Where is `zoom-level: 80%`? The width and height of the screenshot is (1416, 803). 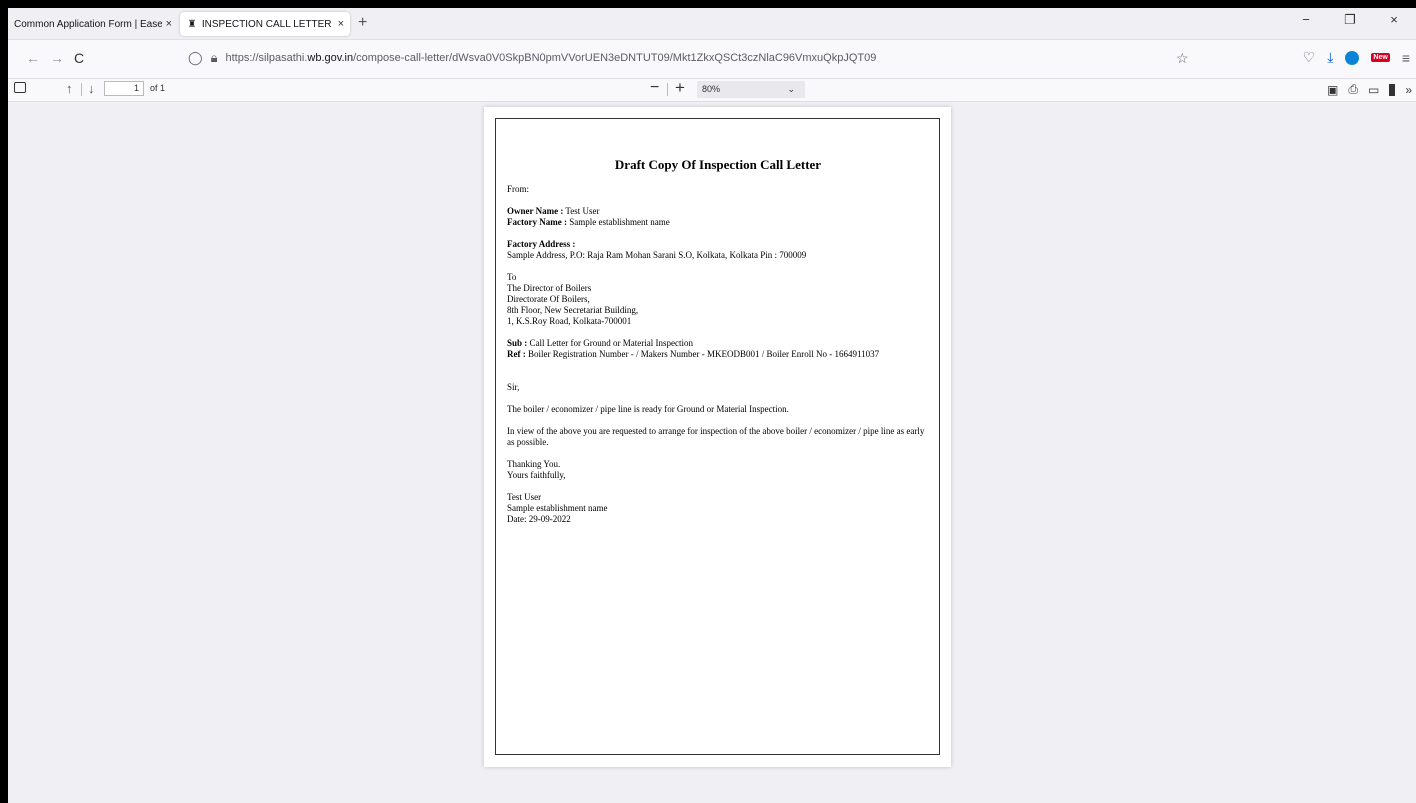 zoom-level: 80% is located at coordinates (711, 89).